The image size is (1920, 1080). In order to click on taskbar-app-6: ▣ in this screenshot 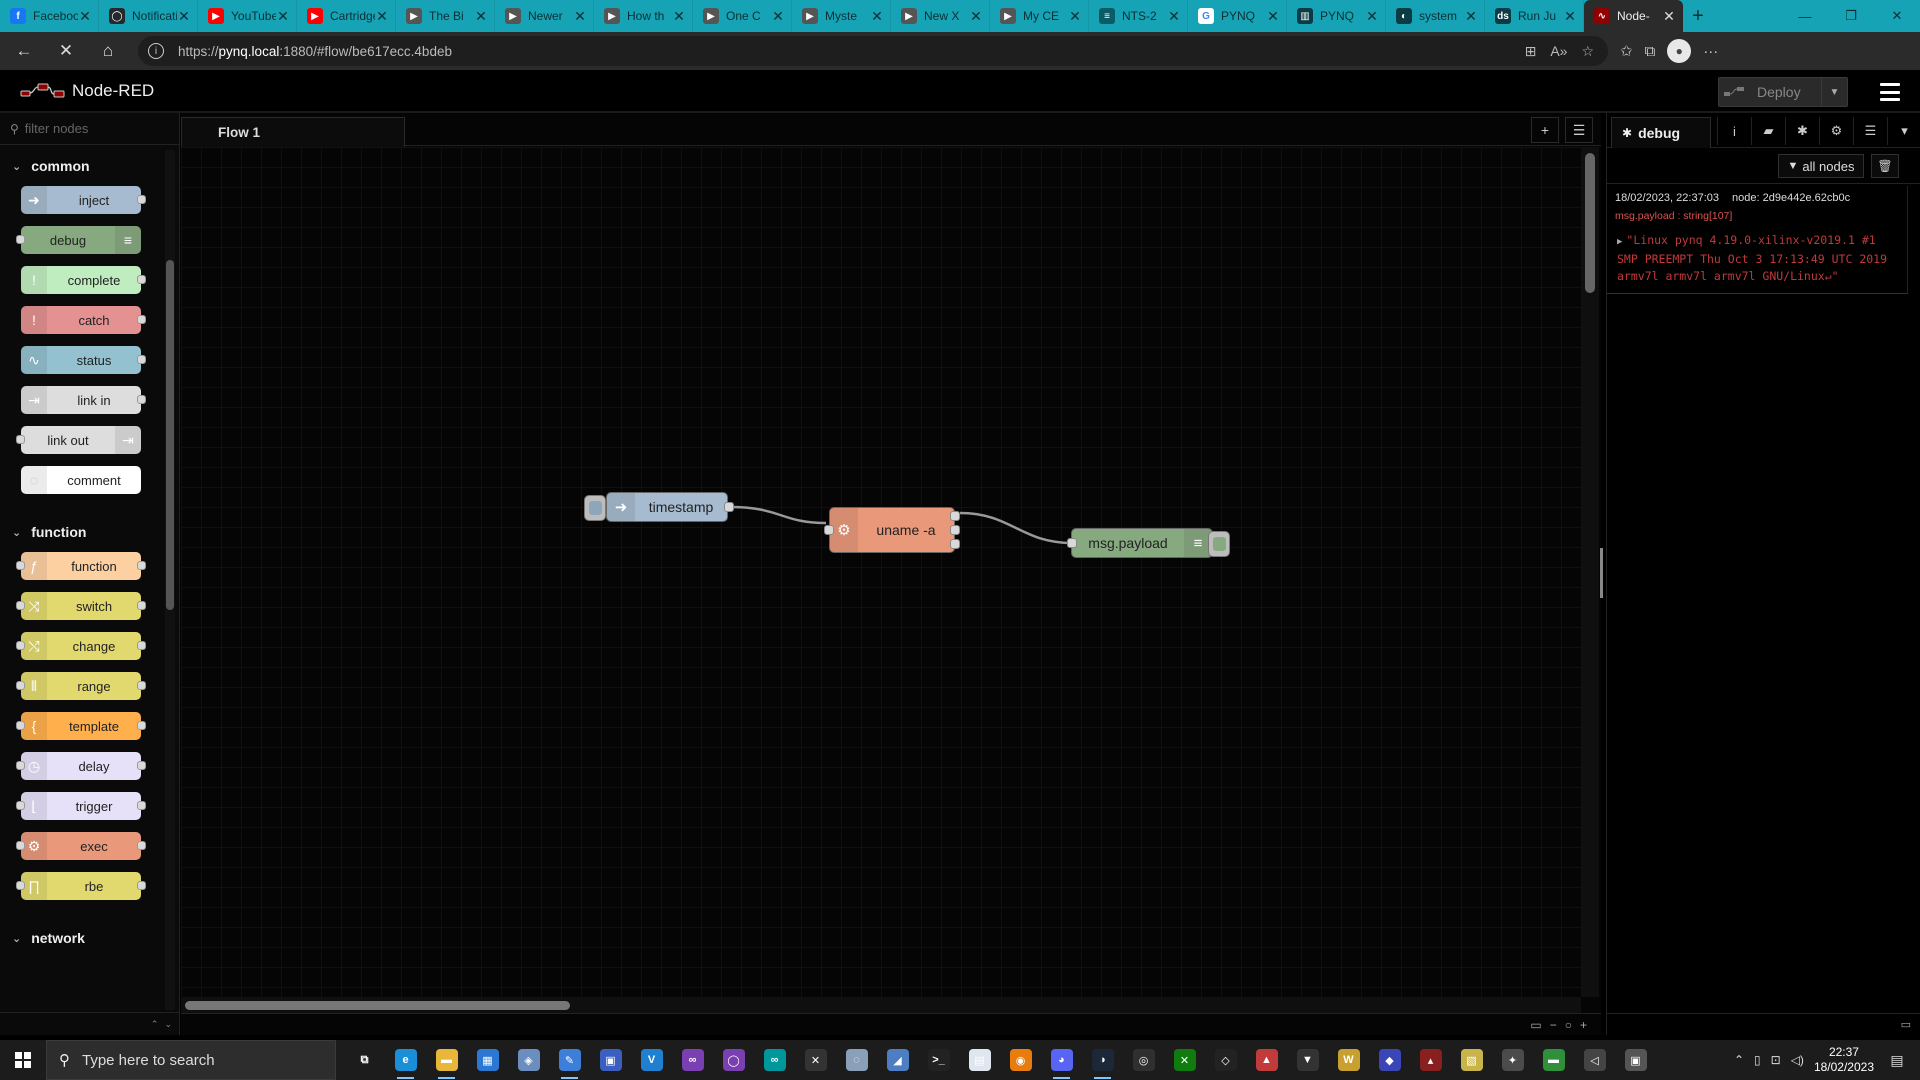, I will do `click(610, 1060)`.